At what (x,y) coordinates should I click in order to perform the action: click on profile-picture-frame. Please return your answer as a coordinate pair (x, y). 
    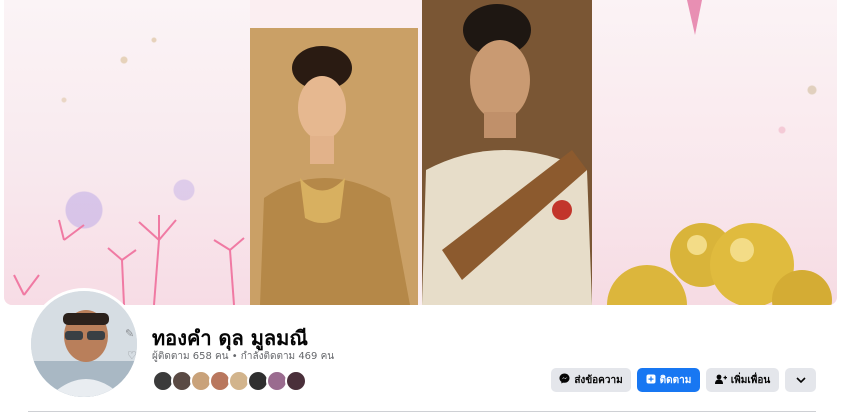
    Looking at the image, I should click on (84, 344).